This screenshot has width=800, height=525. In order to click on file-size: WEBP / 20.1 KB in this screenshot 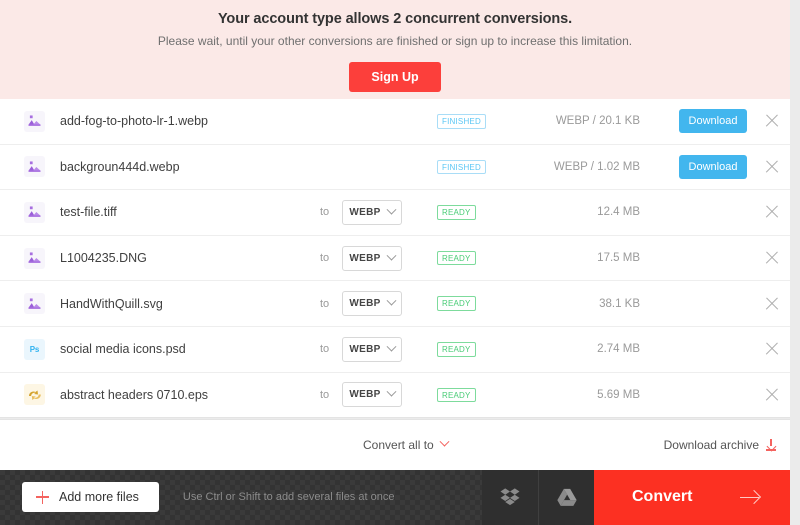, I will do `click(597, 121)`.